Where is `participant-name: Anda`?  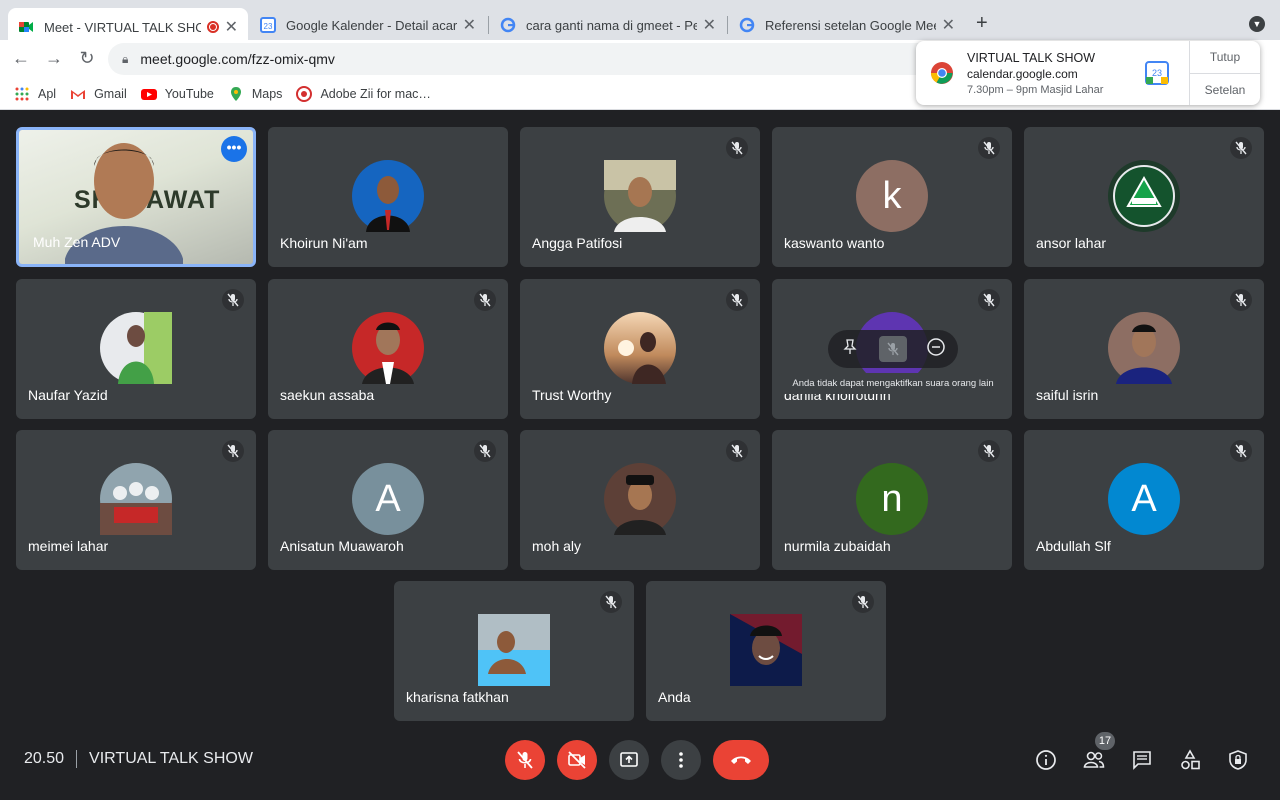 participant-name: Anda is located at coordinates (674, 697).